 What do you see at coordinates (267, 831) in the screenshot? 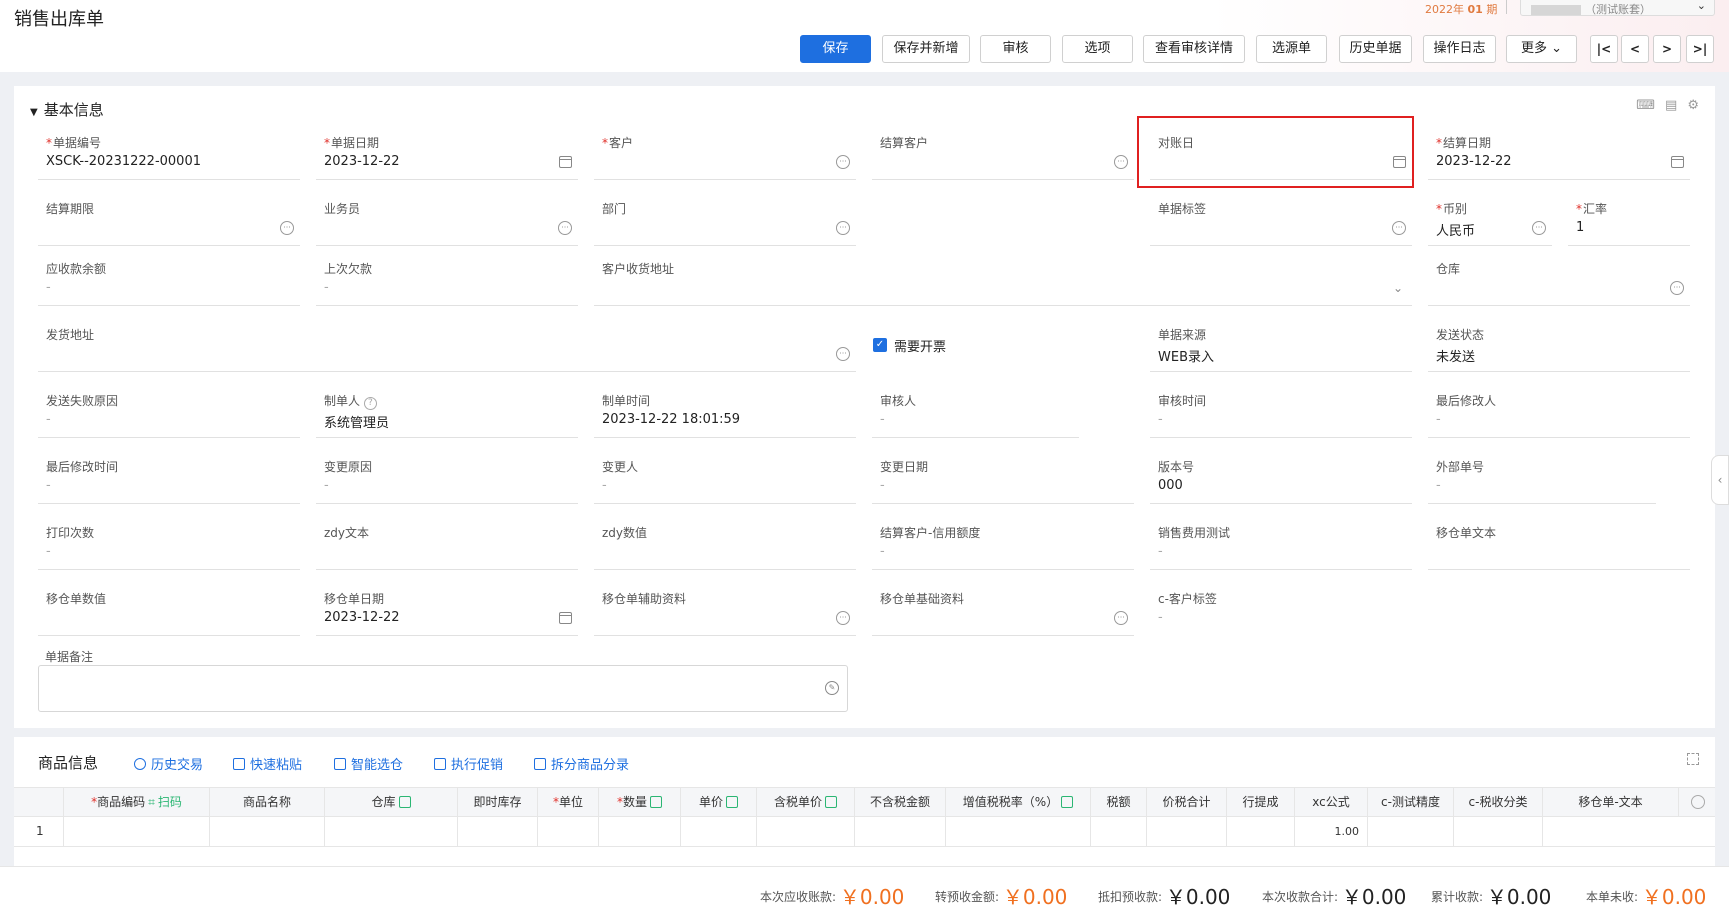
I see `cell-product-name` at bounding box center [267, 831].